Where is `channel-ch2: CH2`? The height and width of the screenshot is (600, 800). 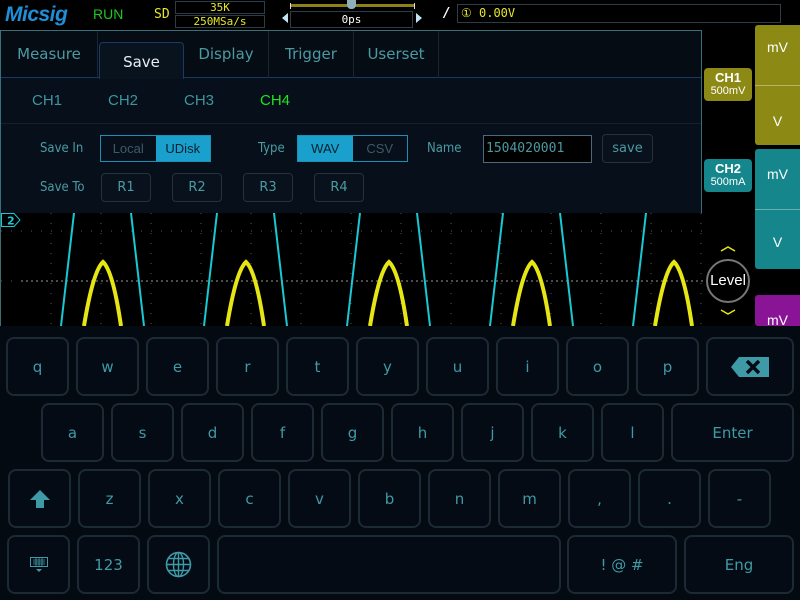 channel-ch2: CH2 is located at coordinates (123, 100).